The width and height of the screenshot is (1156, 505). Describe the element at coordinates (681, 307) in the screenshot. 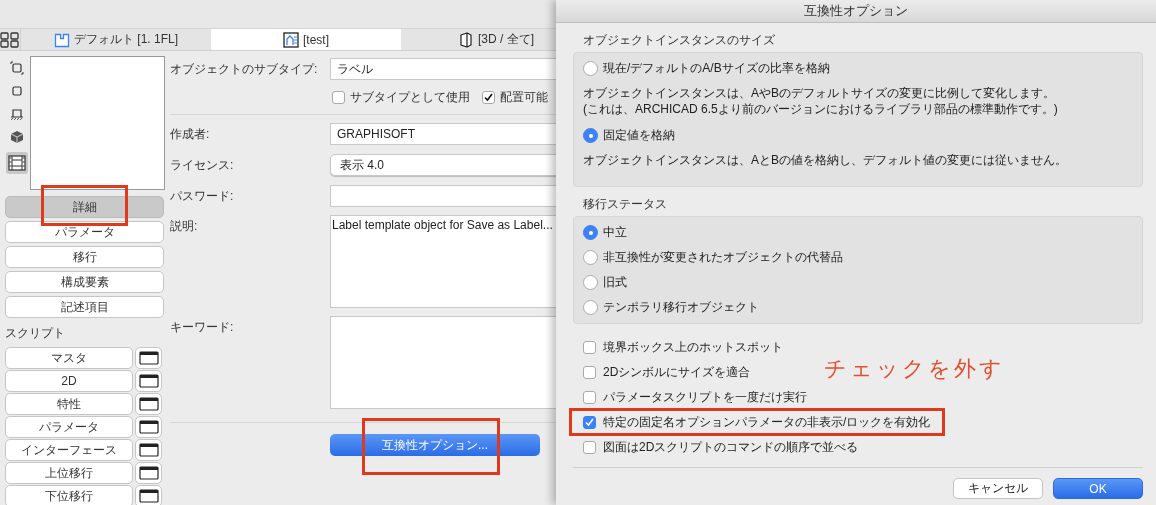

I see `radio-label: テンポラリ移行オブジェクト` at that location.